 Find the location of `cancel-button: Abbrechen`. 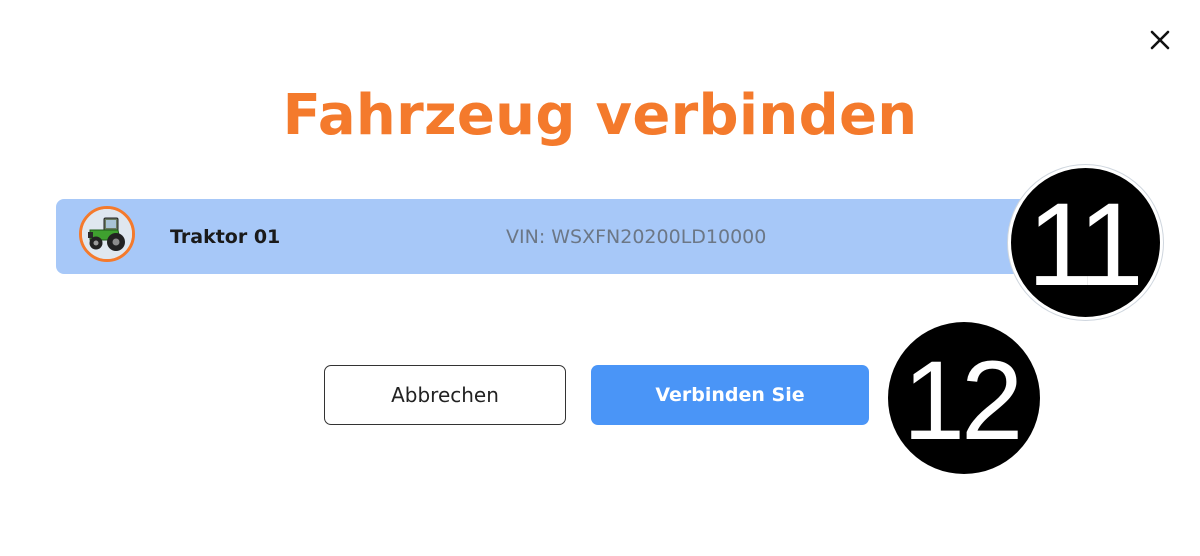

cancel-button: Abbrechen is located at coordinates (445, 395).